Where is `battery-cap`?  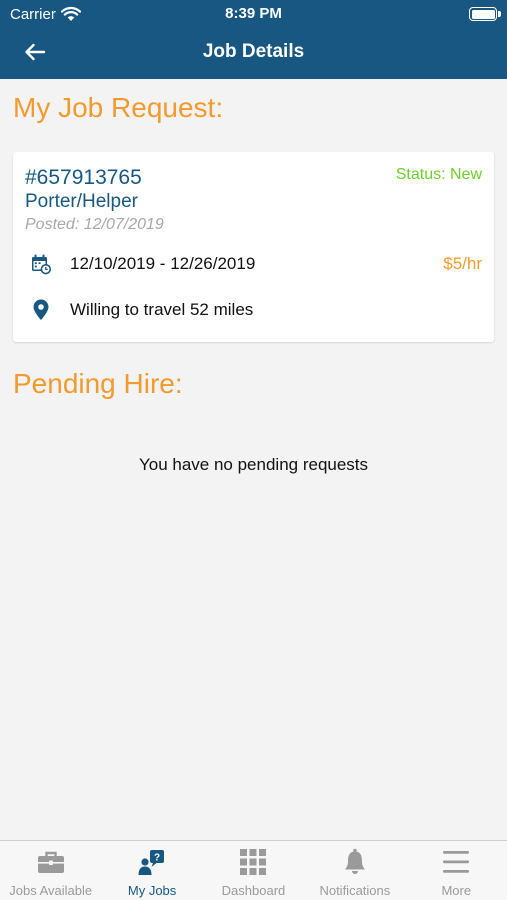
battery-cap is located at coordinates (499, 14).